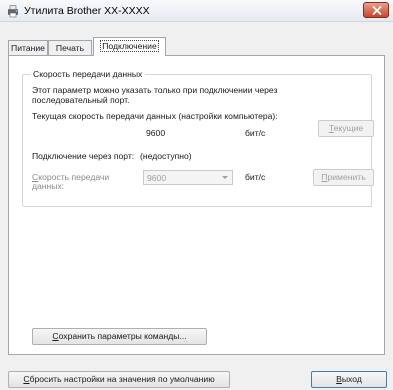 Image resolution: width=393 pixels, height=390 pixels. I want to click on current-button-label: екущие, so click(348, 128).